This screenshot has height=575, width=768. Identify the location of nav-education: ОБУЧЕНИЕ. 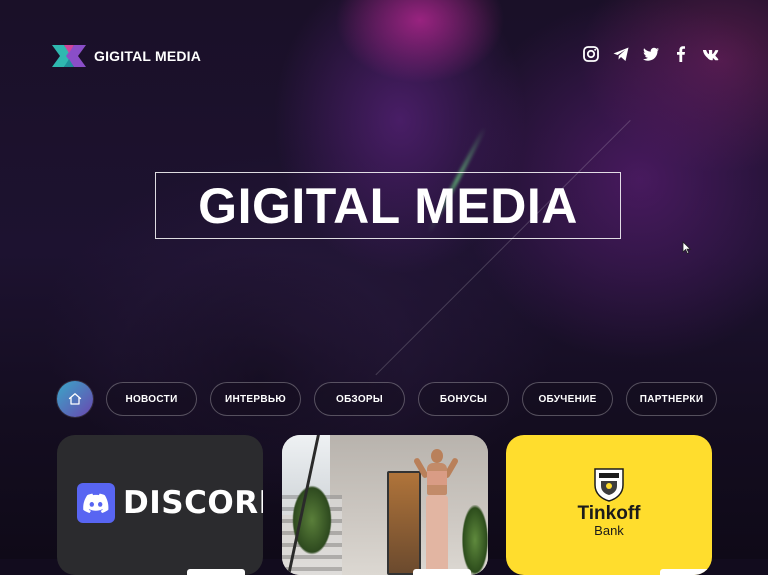
(567, 399).